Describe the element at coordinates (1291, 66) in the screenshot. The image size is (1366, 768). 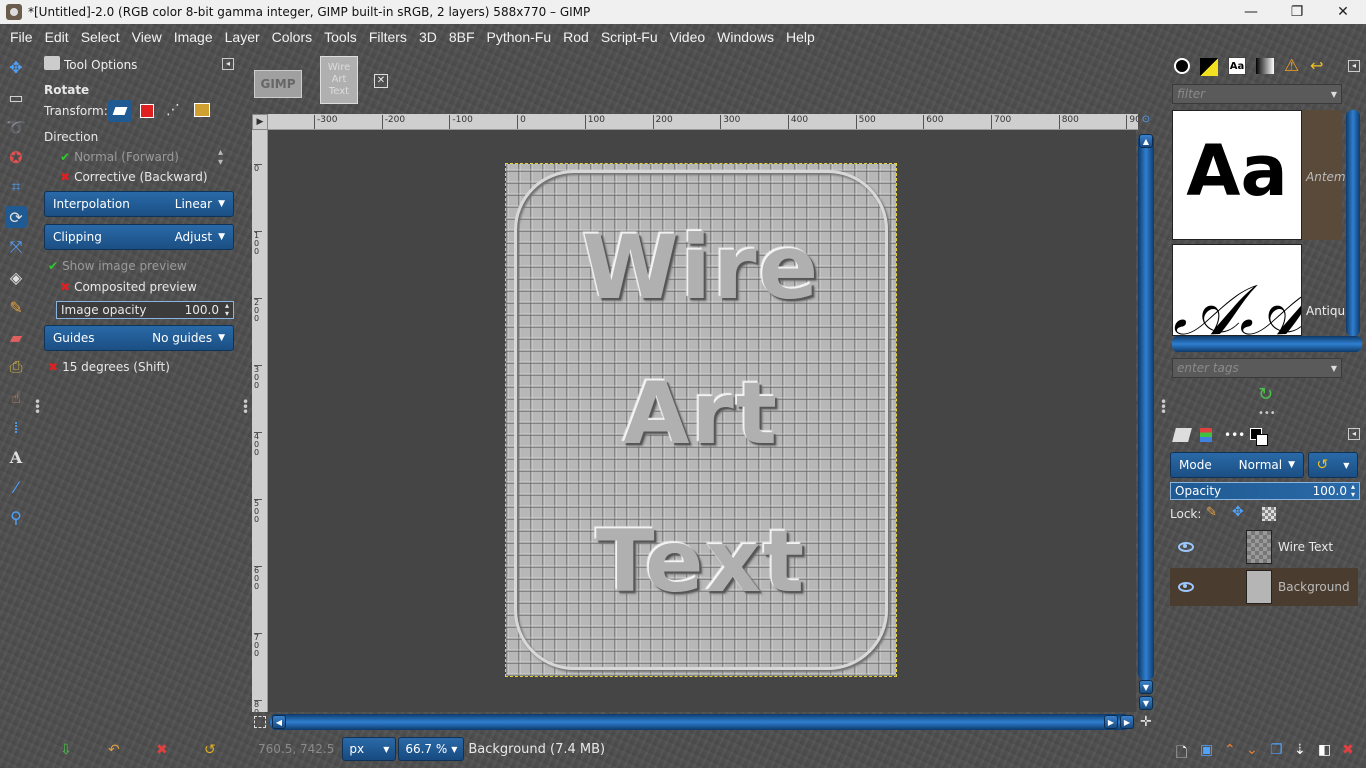
I see `warning-tab-icon: ⚠` at that location.